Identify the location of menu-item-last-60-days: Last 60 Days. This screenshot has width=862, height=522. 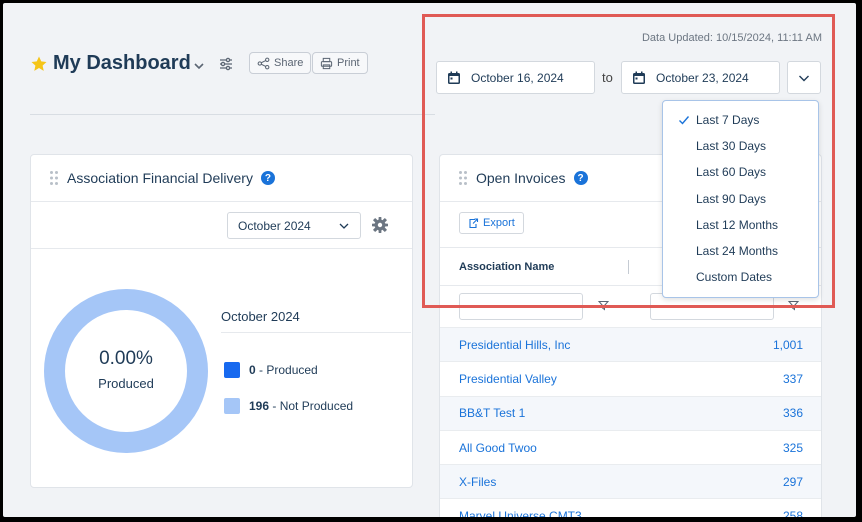
(740, 172).